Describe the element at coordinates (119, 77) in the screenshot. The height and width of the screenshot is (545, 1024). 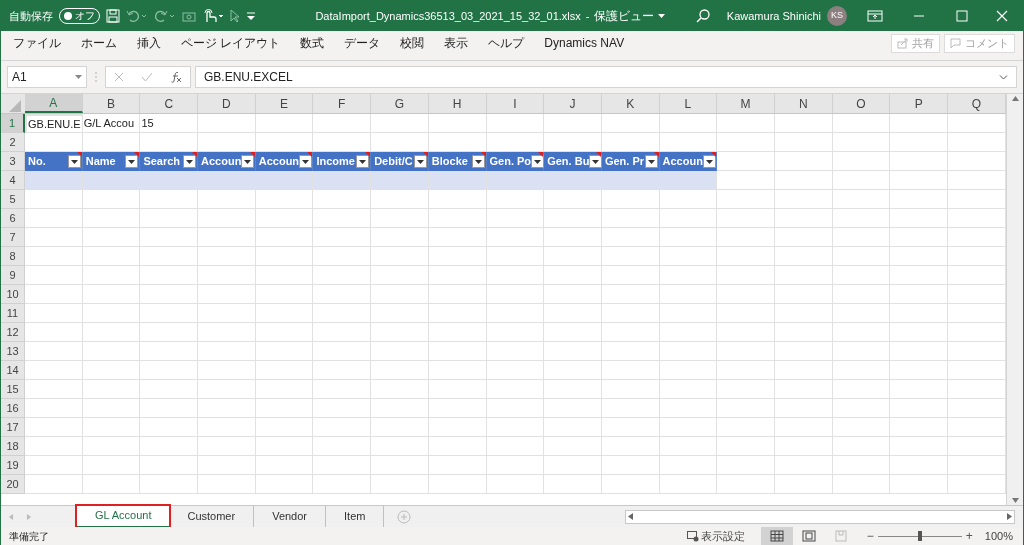
I see `cancel-icon` at that location.